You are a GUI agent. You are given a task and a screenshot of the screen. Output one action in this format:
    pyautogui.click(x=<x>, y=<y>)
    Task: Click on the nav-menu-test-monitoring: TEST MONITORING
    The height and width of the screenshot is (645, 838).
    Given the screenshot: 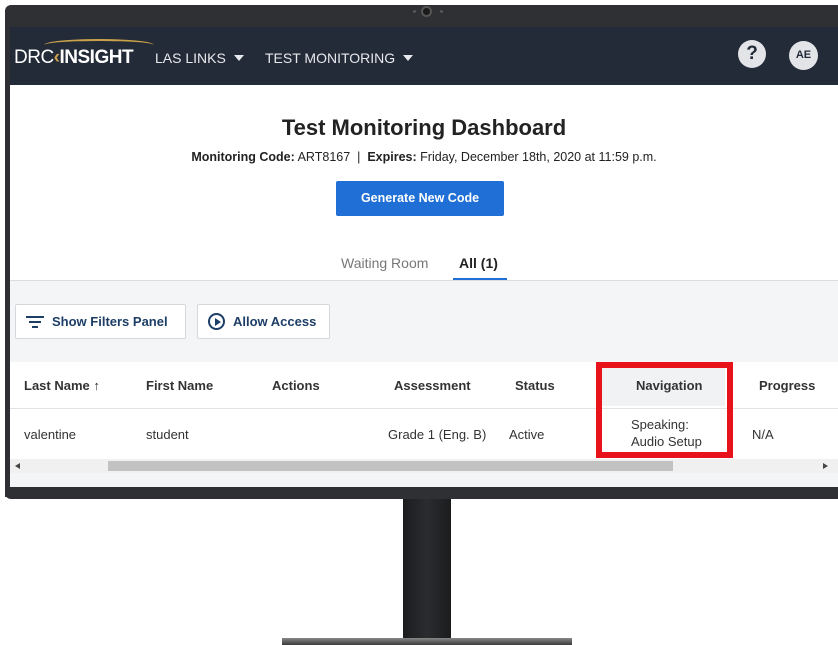 What is the action you would take?
    pyautogui.click(x=339, y=58)
    